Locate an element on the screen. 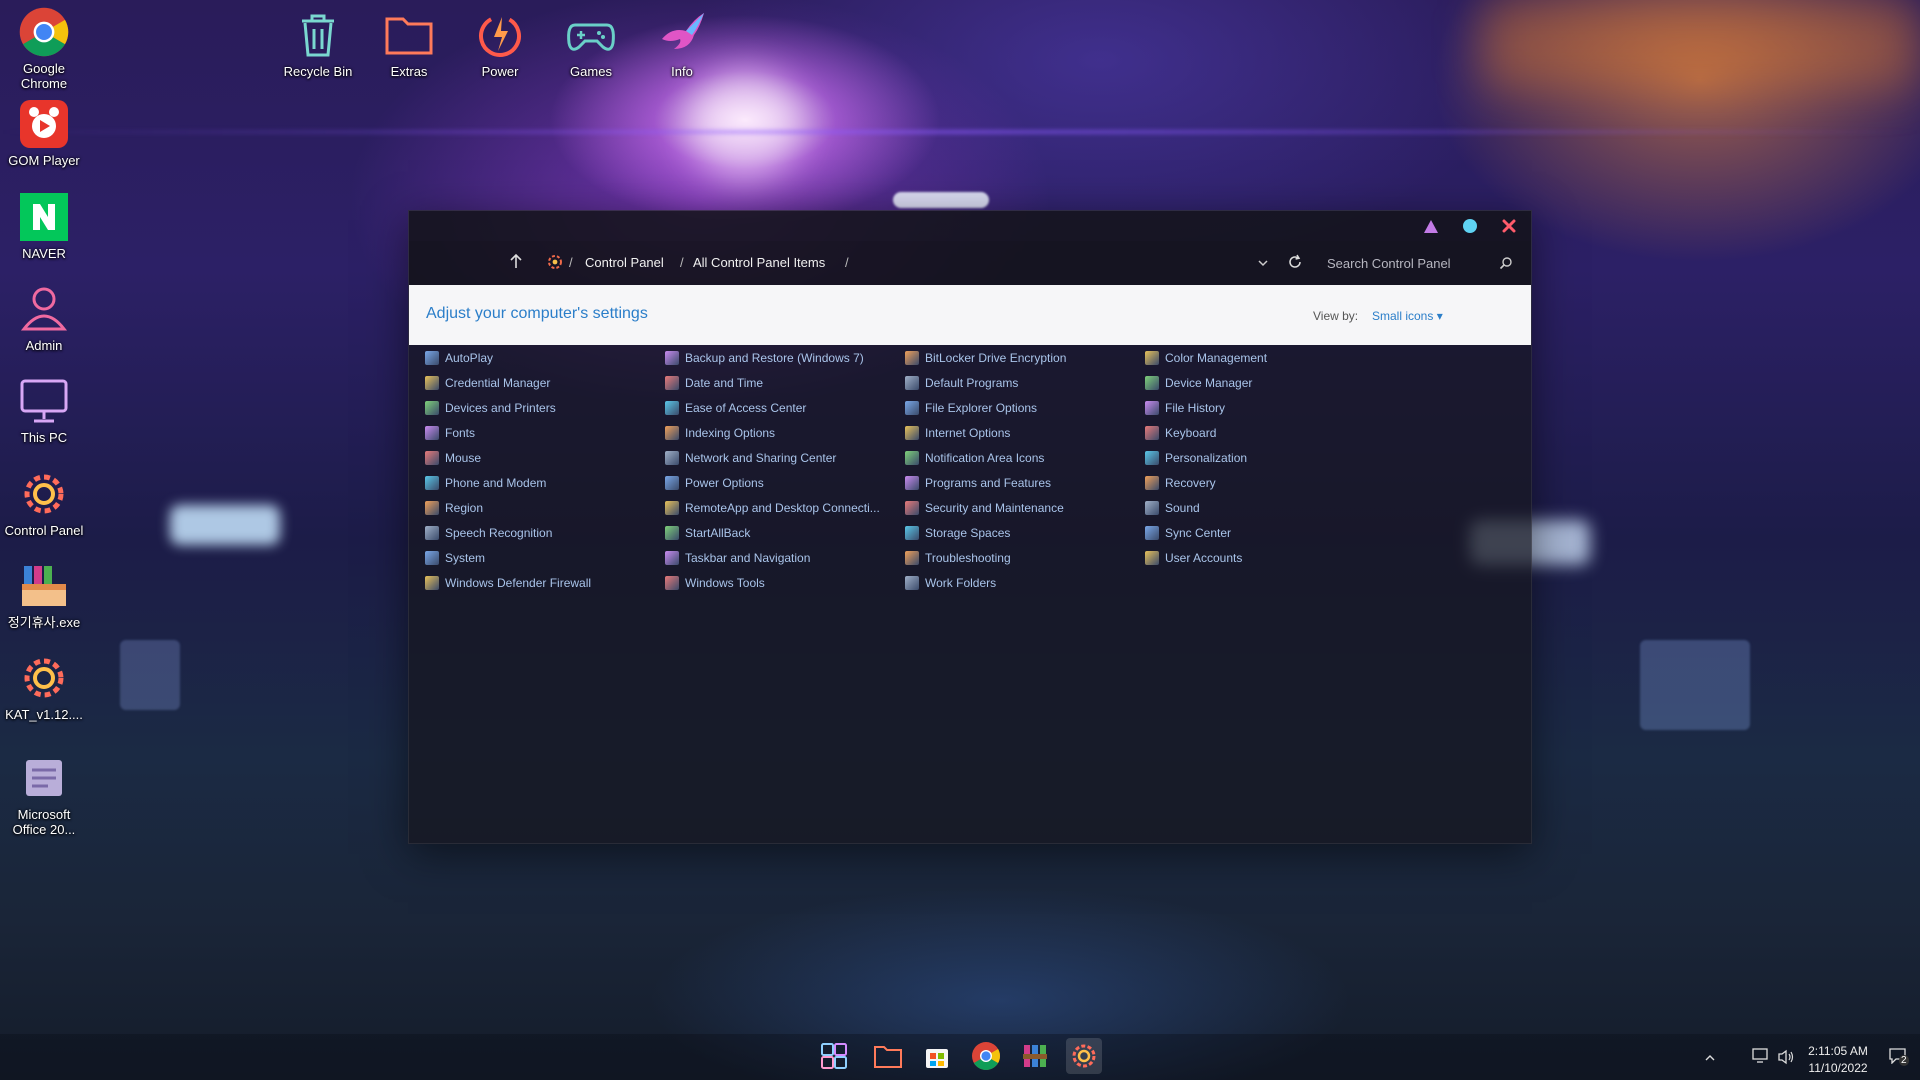  item-device-manager: Device Manager is located at coordinates (1260, 382).